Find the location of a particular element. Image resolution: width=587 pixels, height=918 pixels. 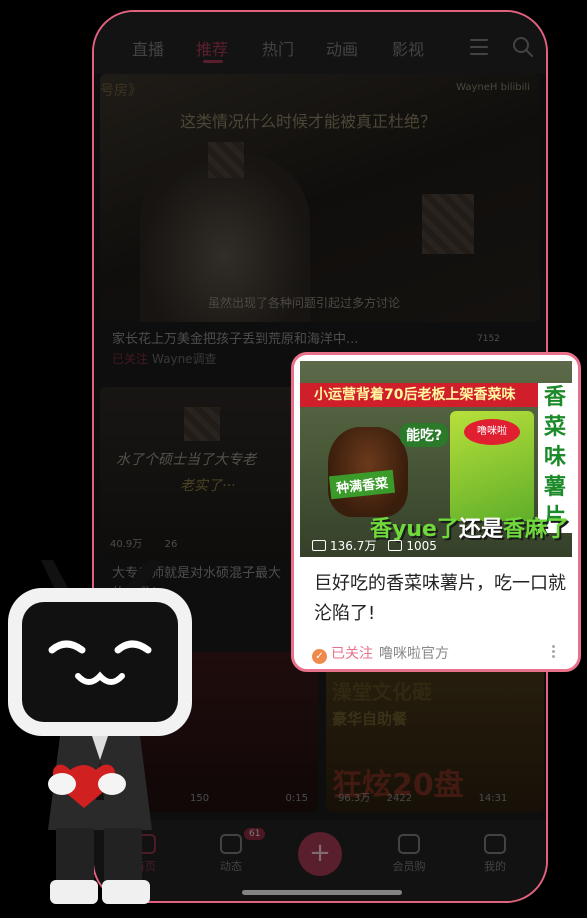

comment-count: 26 is located at coordinates (171, 544).